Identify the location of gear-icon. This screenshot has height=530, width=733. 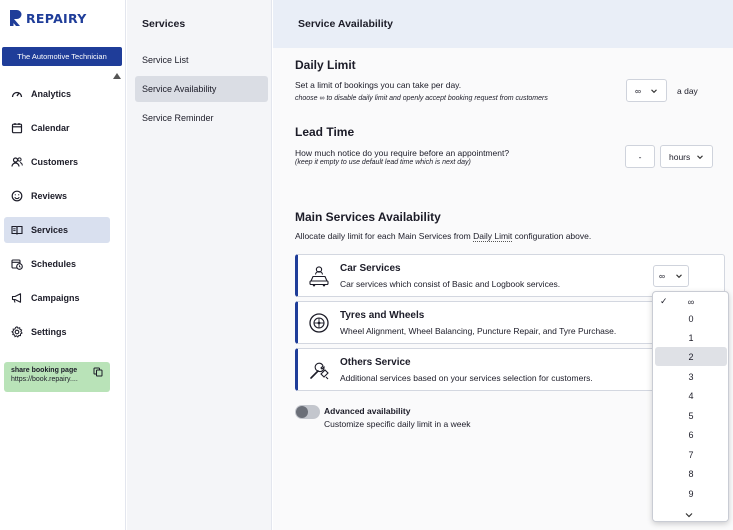
(17, 332).